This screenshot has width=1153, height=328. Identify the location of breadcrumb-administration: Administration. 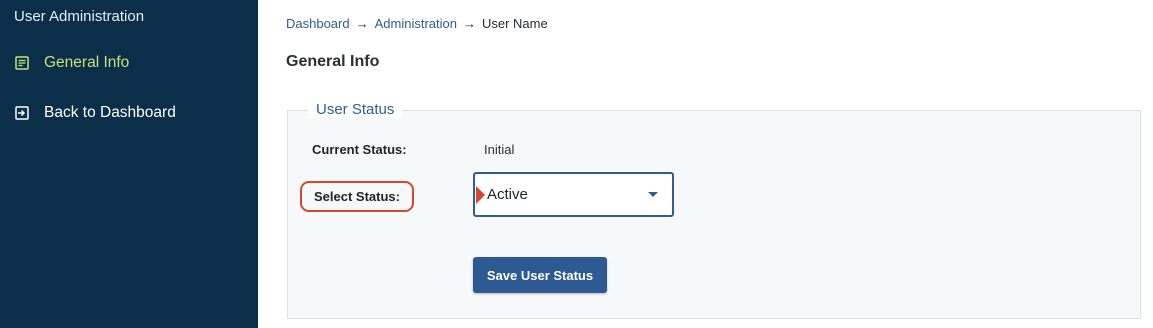
(416, 23).